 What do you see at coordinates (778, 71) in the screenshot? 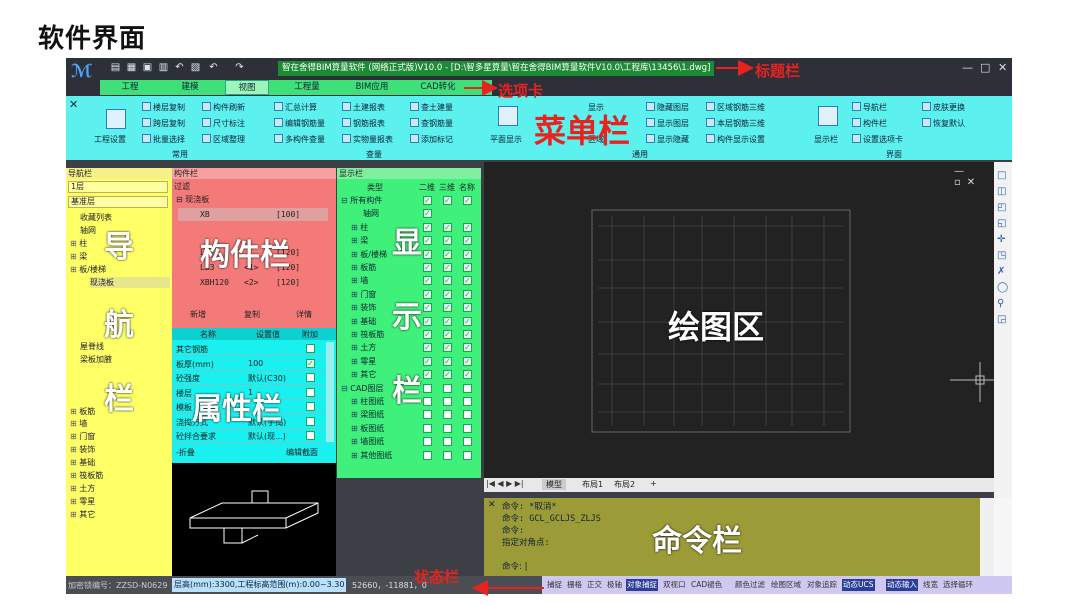
I see `annotation-title-bar: 标题栏` at bounding box center [778, 71].